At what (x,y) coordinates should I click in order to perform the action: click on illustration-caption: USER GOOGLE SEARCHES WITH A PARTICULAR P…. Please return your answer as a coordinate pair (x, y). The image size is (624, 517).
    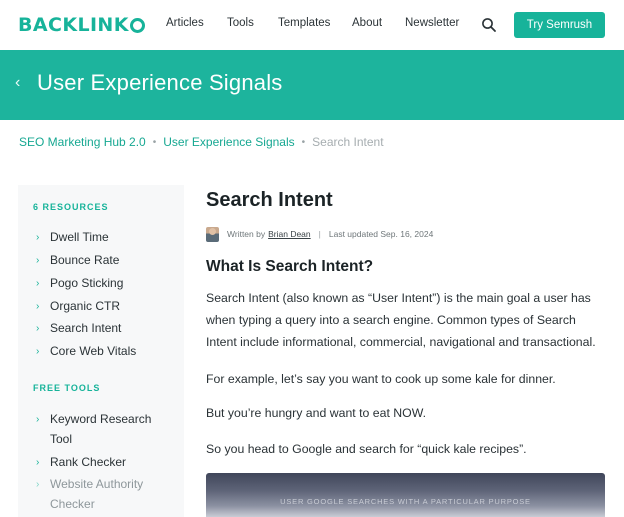
    Looking at the image, I should click on (405, 501).